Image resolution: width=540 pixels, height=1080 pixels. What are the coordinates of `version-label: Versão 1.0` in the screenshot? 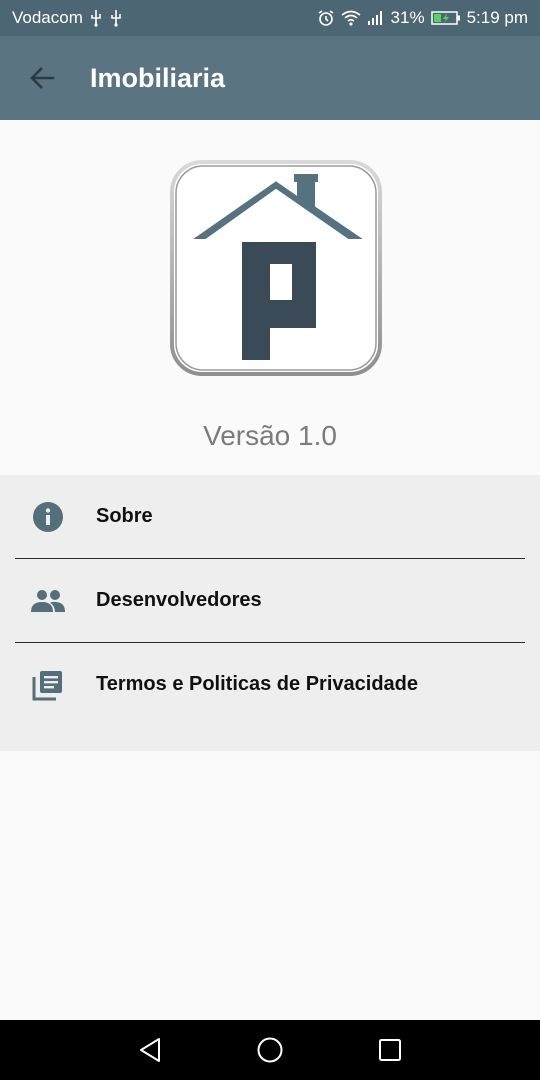 It's located at (270, 435).